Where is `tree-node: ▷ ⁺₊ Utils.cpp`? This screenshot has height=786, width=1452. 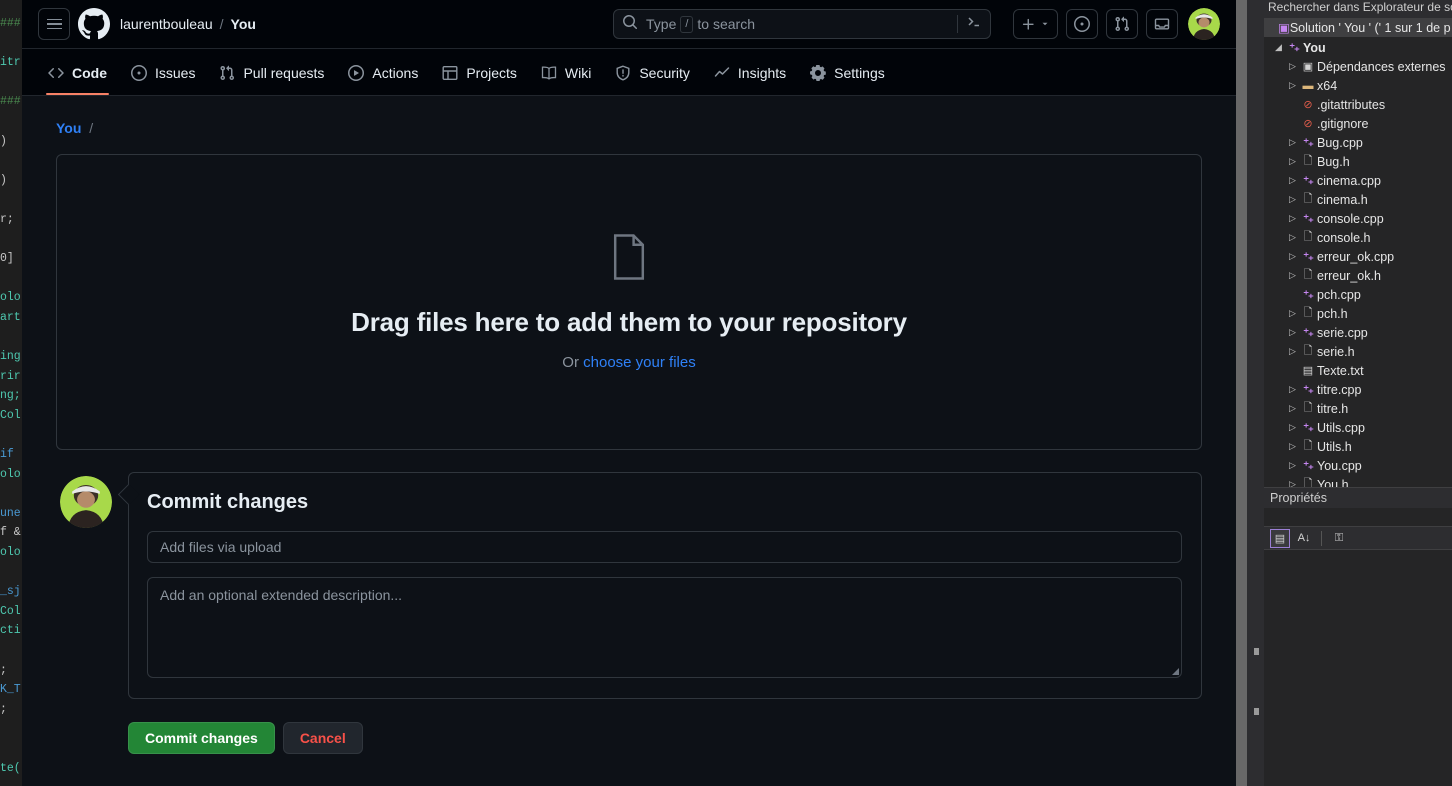 tree-node: ▷ ⁺₊ Utils.cpp is located at coordinates (1358, 427).